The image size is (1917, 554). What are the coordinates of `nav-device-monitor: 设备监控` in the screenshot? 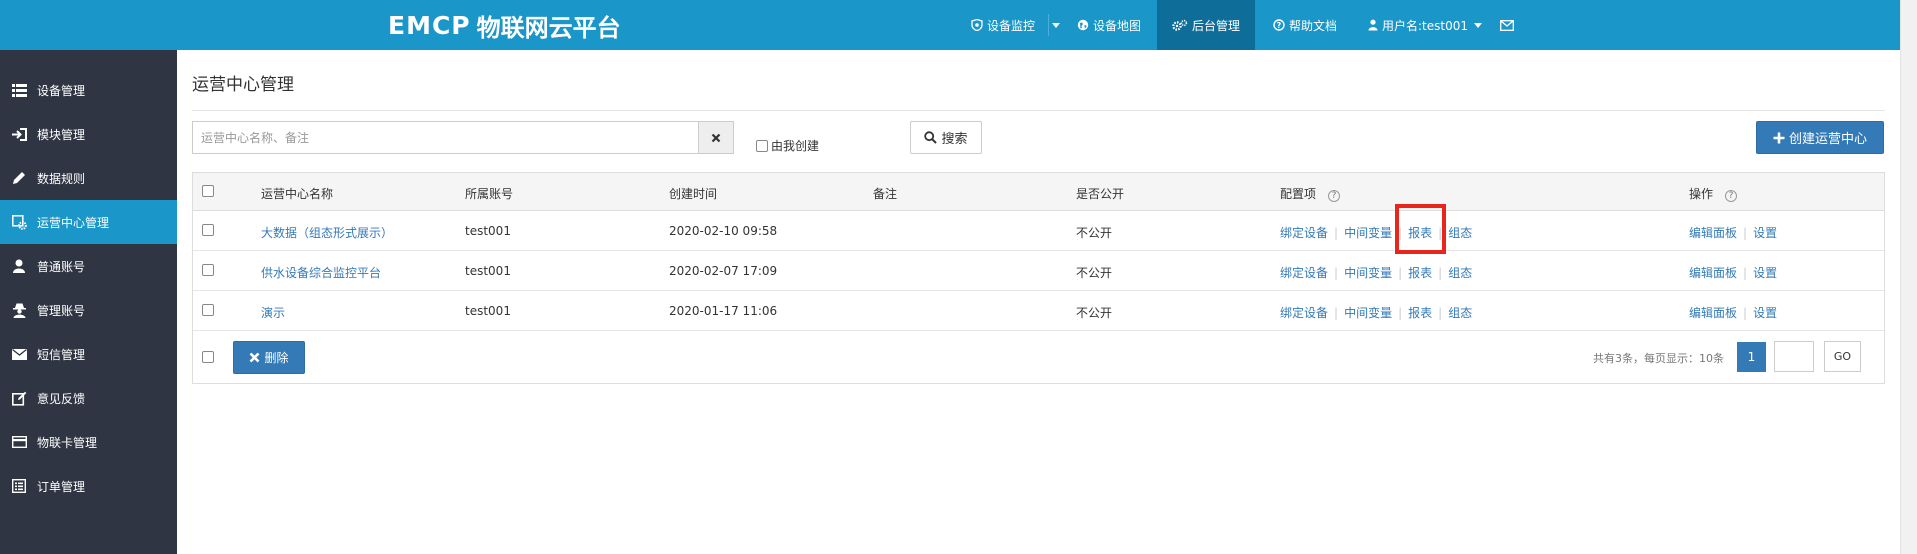 It's located at (1003, 25).